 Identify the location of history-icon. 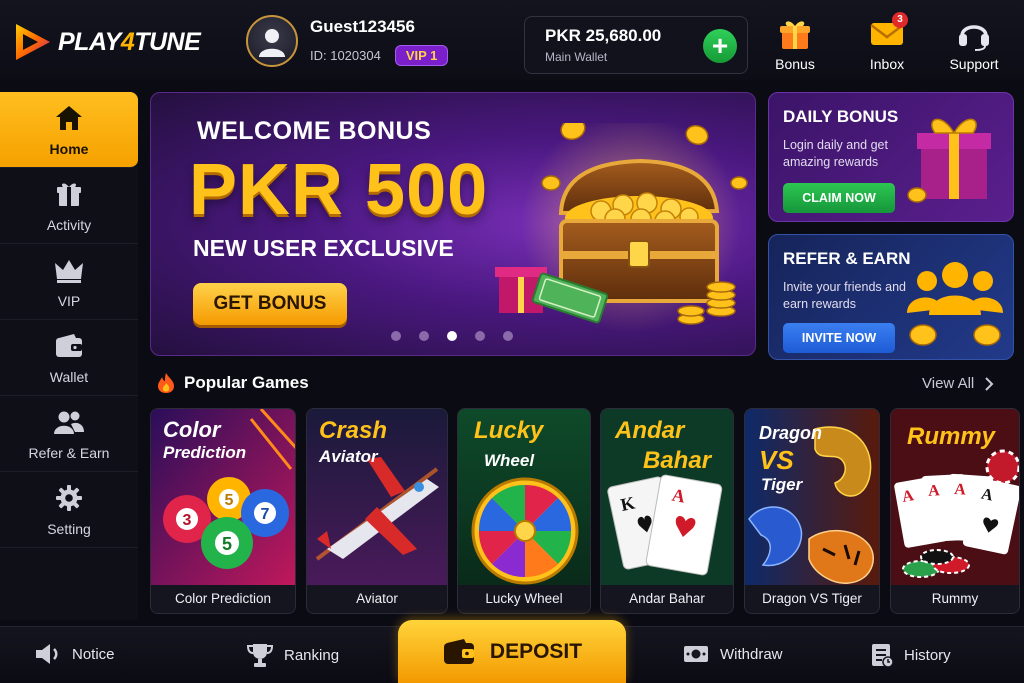
(883, 656).